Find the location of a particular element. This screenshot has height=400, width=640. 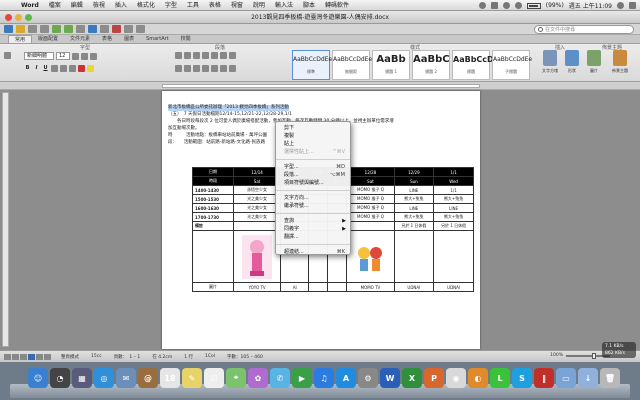

table-cell: MOMO 猴子 Q is located at coordinates (370, 217).